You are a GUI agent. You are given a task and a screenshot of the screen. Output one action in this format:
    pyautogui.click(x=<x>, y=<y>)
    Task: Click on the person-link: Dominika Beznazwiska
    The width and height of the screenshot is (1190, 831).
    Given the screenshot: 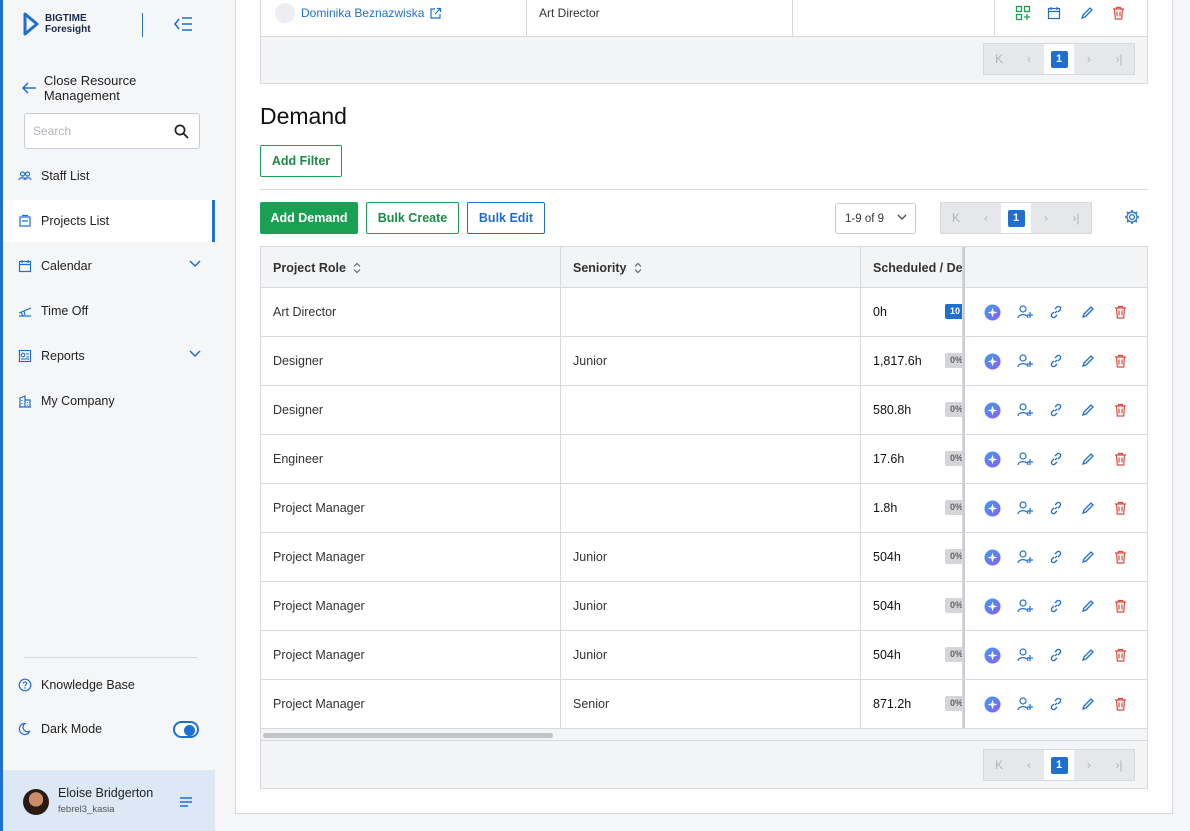 What is the action you would take?
    pyautogui.click(x=358, y=13)
    